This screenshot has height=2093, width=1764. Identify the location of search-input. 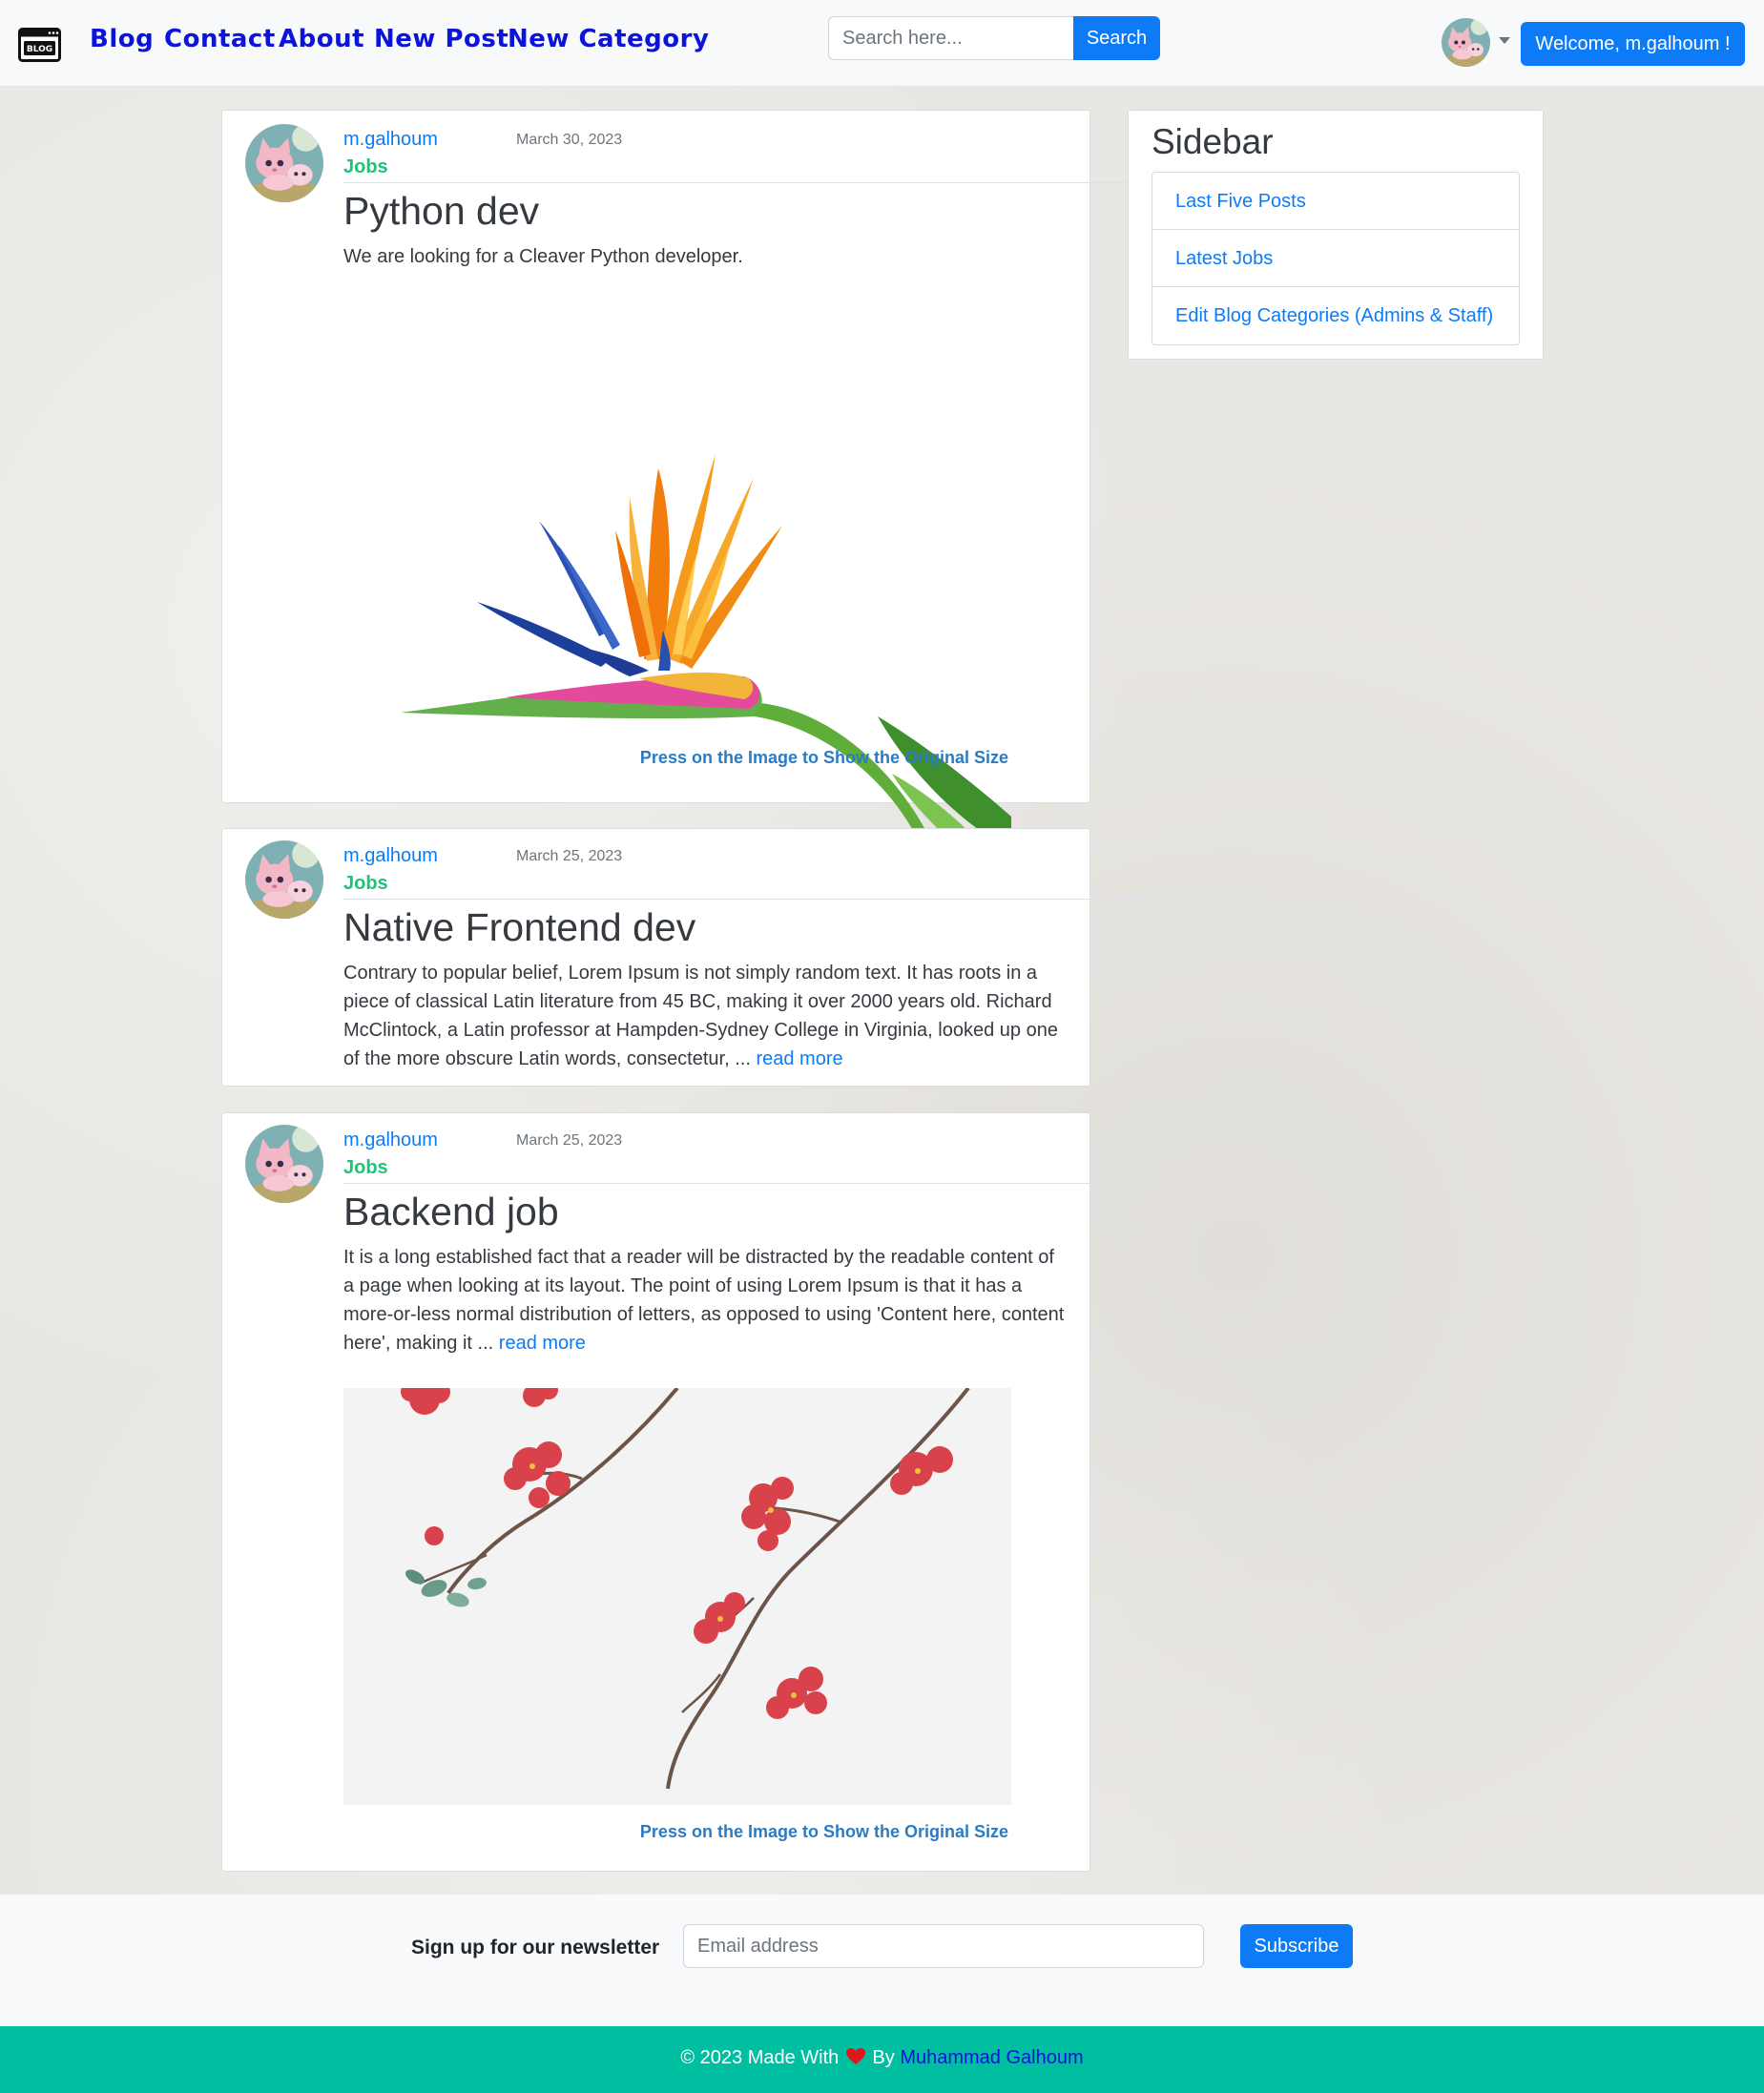
(959, 38).